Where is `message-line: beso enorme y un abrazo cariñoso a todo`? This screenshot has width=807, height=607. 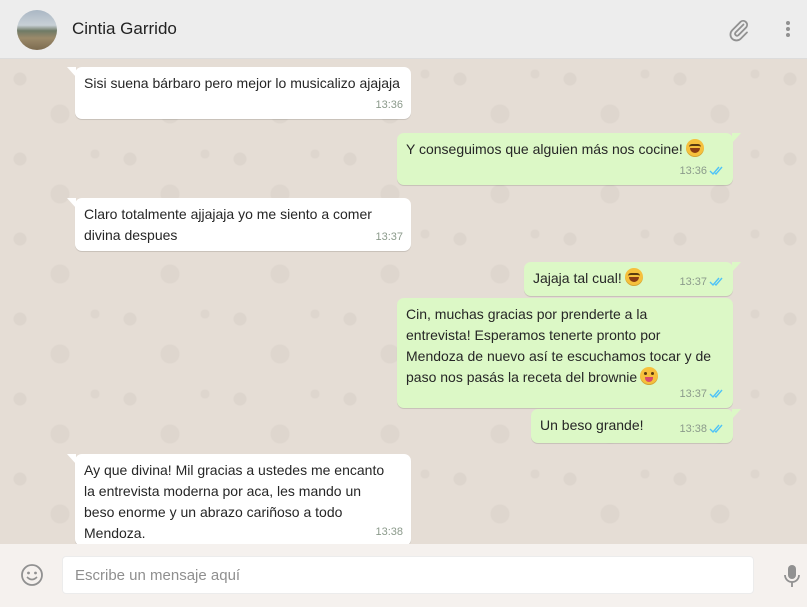 message-line: beso enorme y un abrazo cariñoso a todo is located at coordinates (213, 512).